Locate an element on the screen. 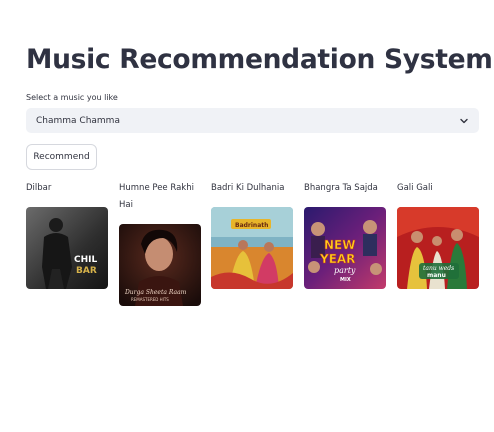 The height and width of the screenshot is (432, 494). poster-1-text-top: CHIL is located at coordinates (85, 260).